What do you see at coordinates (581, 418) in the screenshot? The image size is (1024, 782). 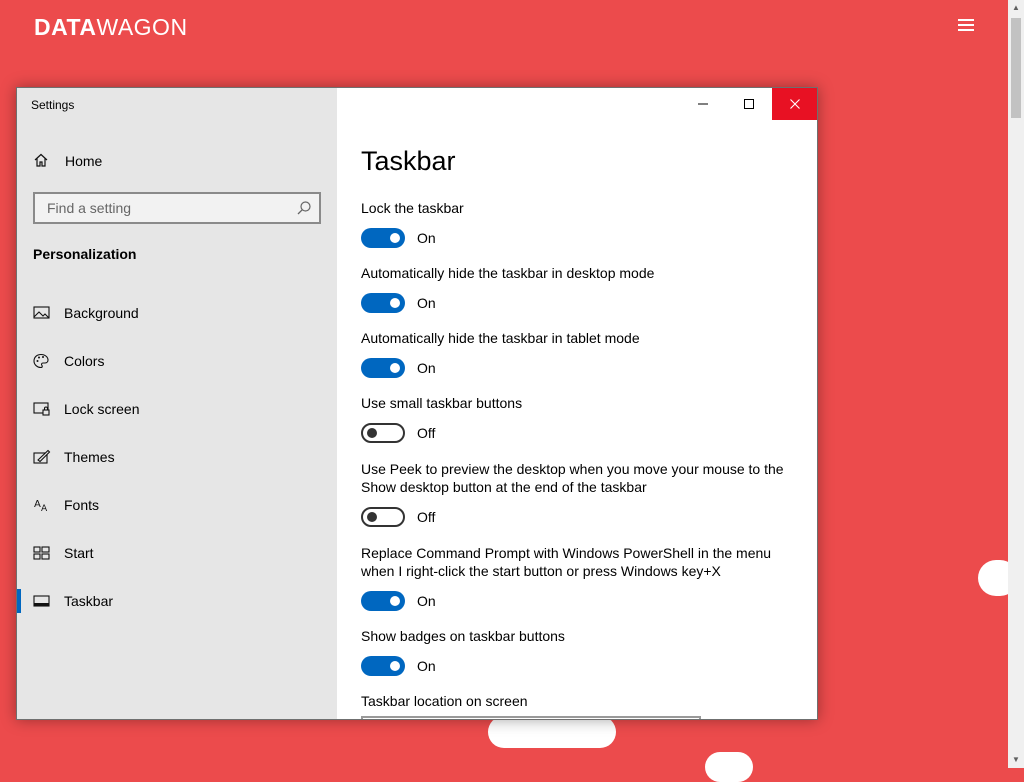 I see `setting-small-buttons: Use small taskbar buttons Off` at bounding box center [581, 418].